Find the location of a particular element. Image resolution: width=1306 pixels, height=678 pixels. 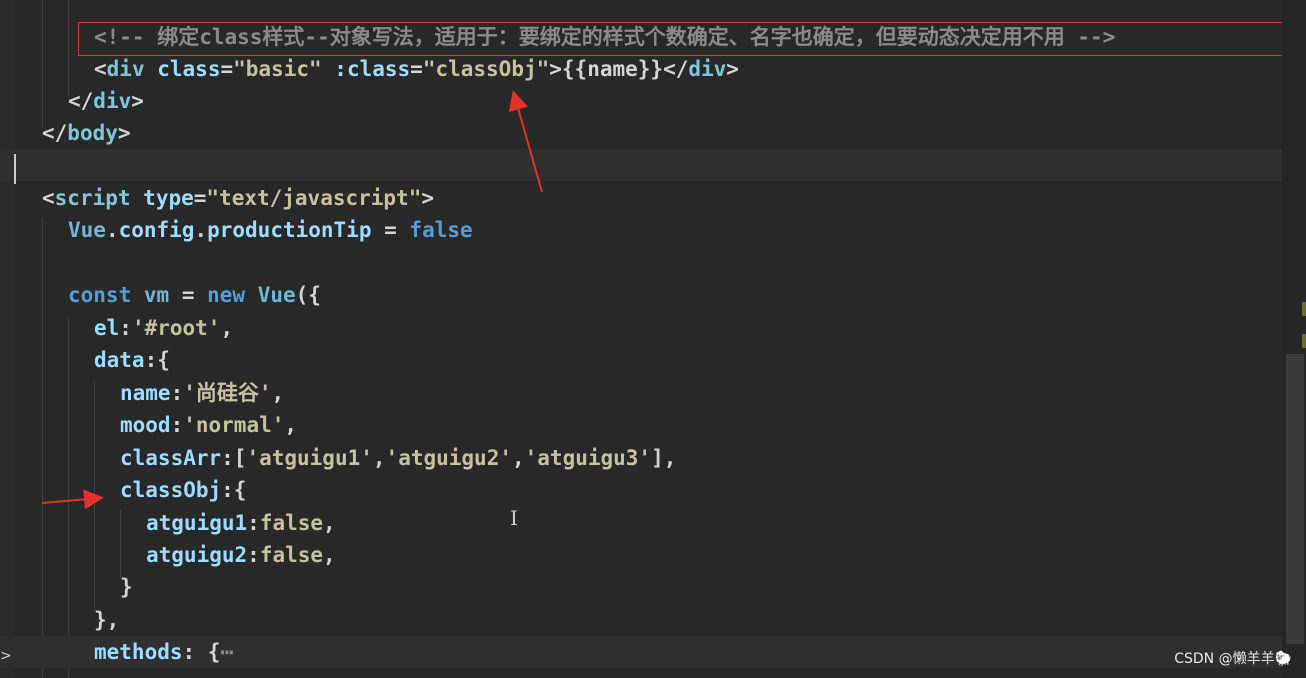

code-line-text: atguigu1:false, is located at coordinates (241, 523).